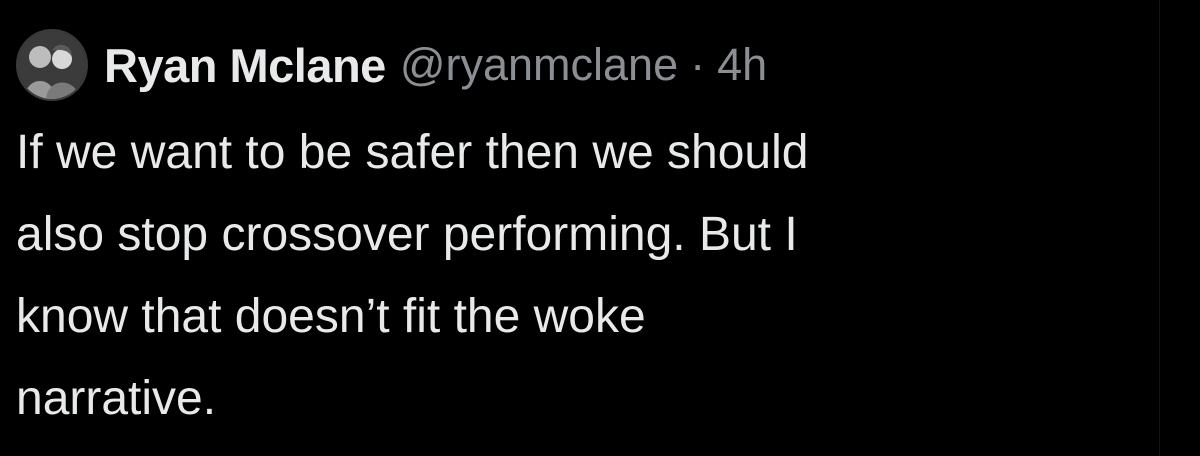  I want to click on tweet-text-line: If we want to be safer then we should, so click(412, 152).